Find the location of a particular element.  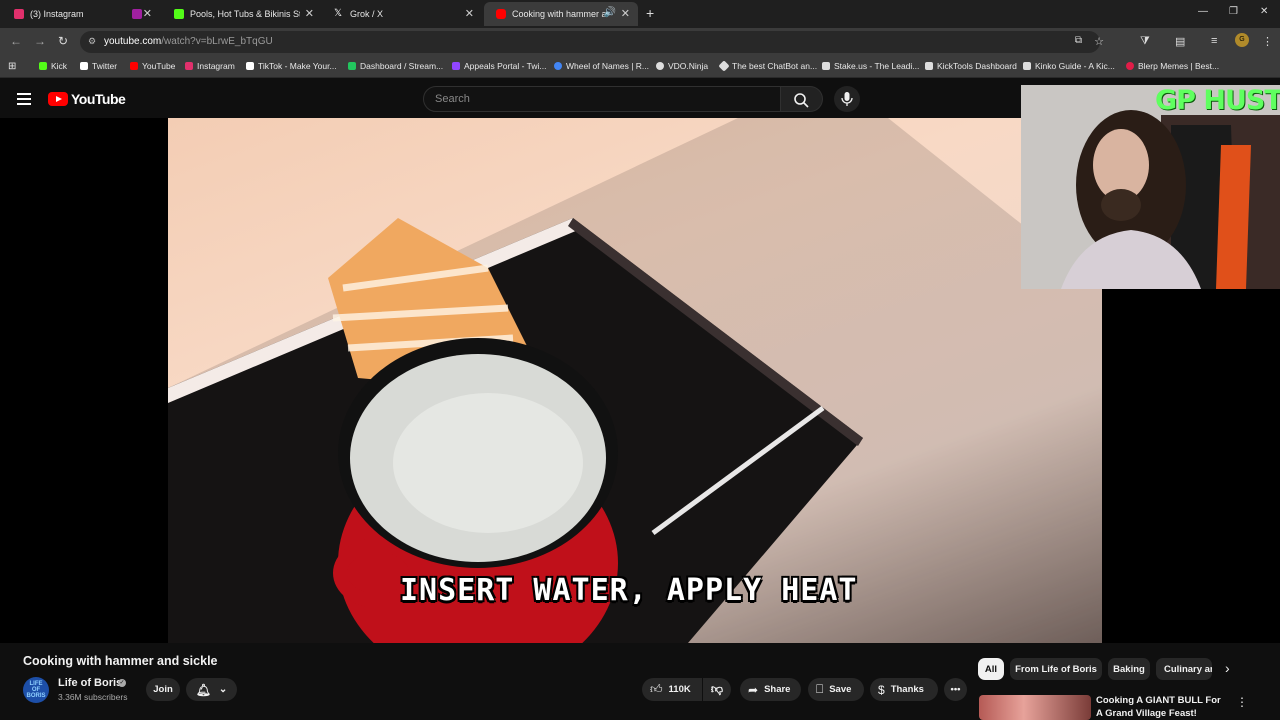

apps-grid-icon: ⊞ is located at coordinates (12, 66).